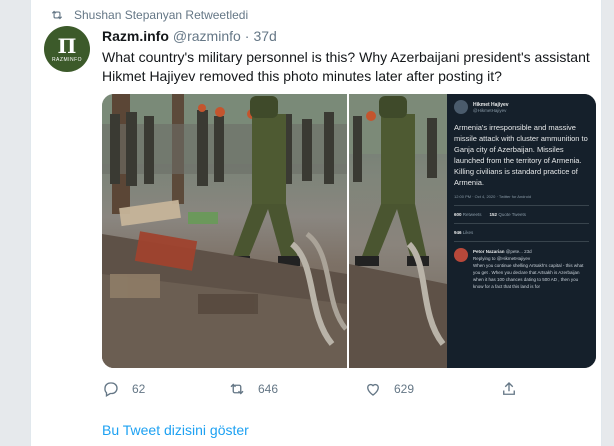 The width and height of the screenshot is (614, 446). Describe the element at coordinates (161, 15) in the screenshot. I see `retweeter-label: Shushan Stepanyan Retweetledi` at that location.